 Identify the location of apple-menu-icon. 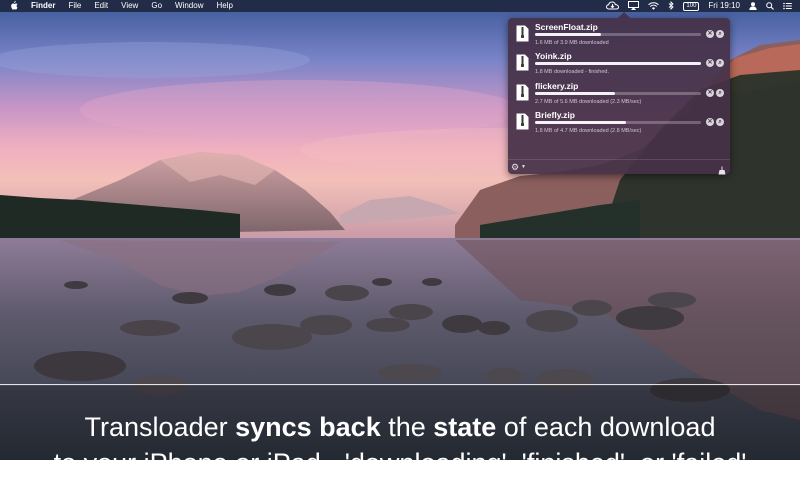
(14, 6).